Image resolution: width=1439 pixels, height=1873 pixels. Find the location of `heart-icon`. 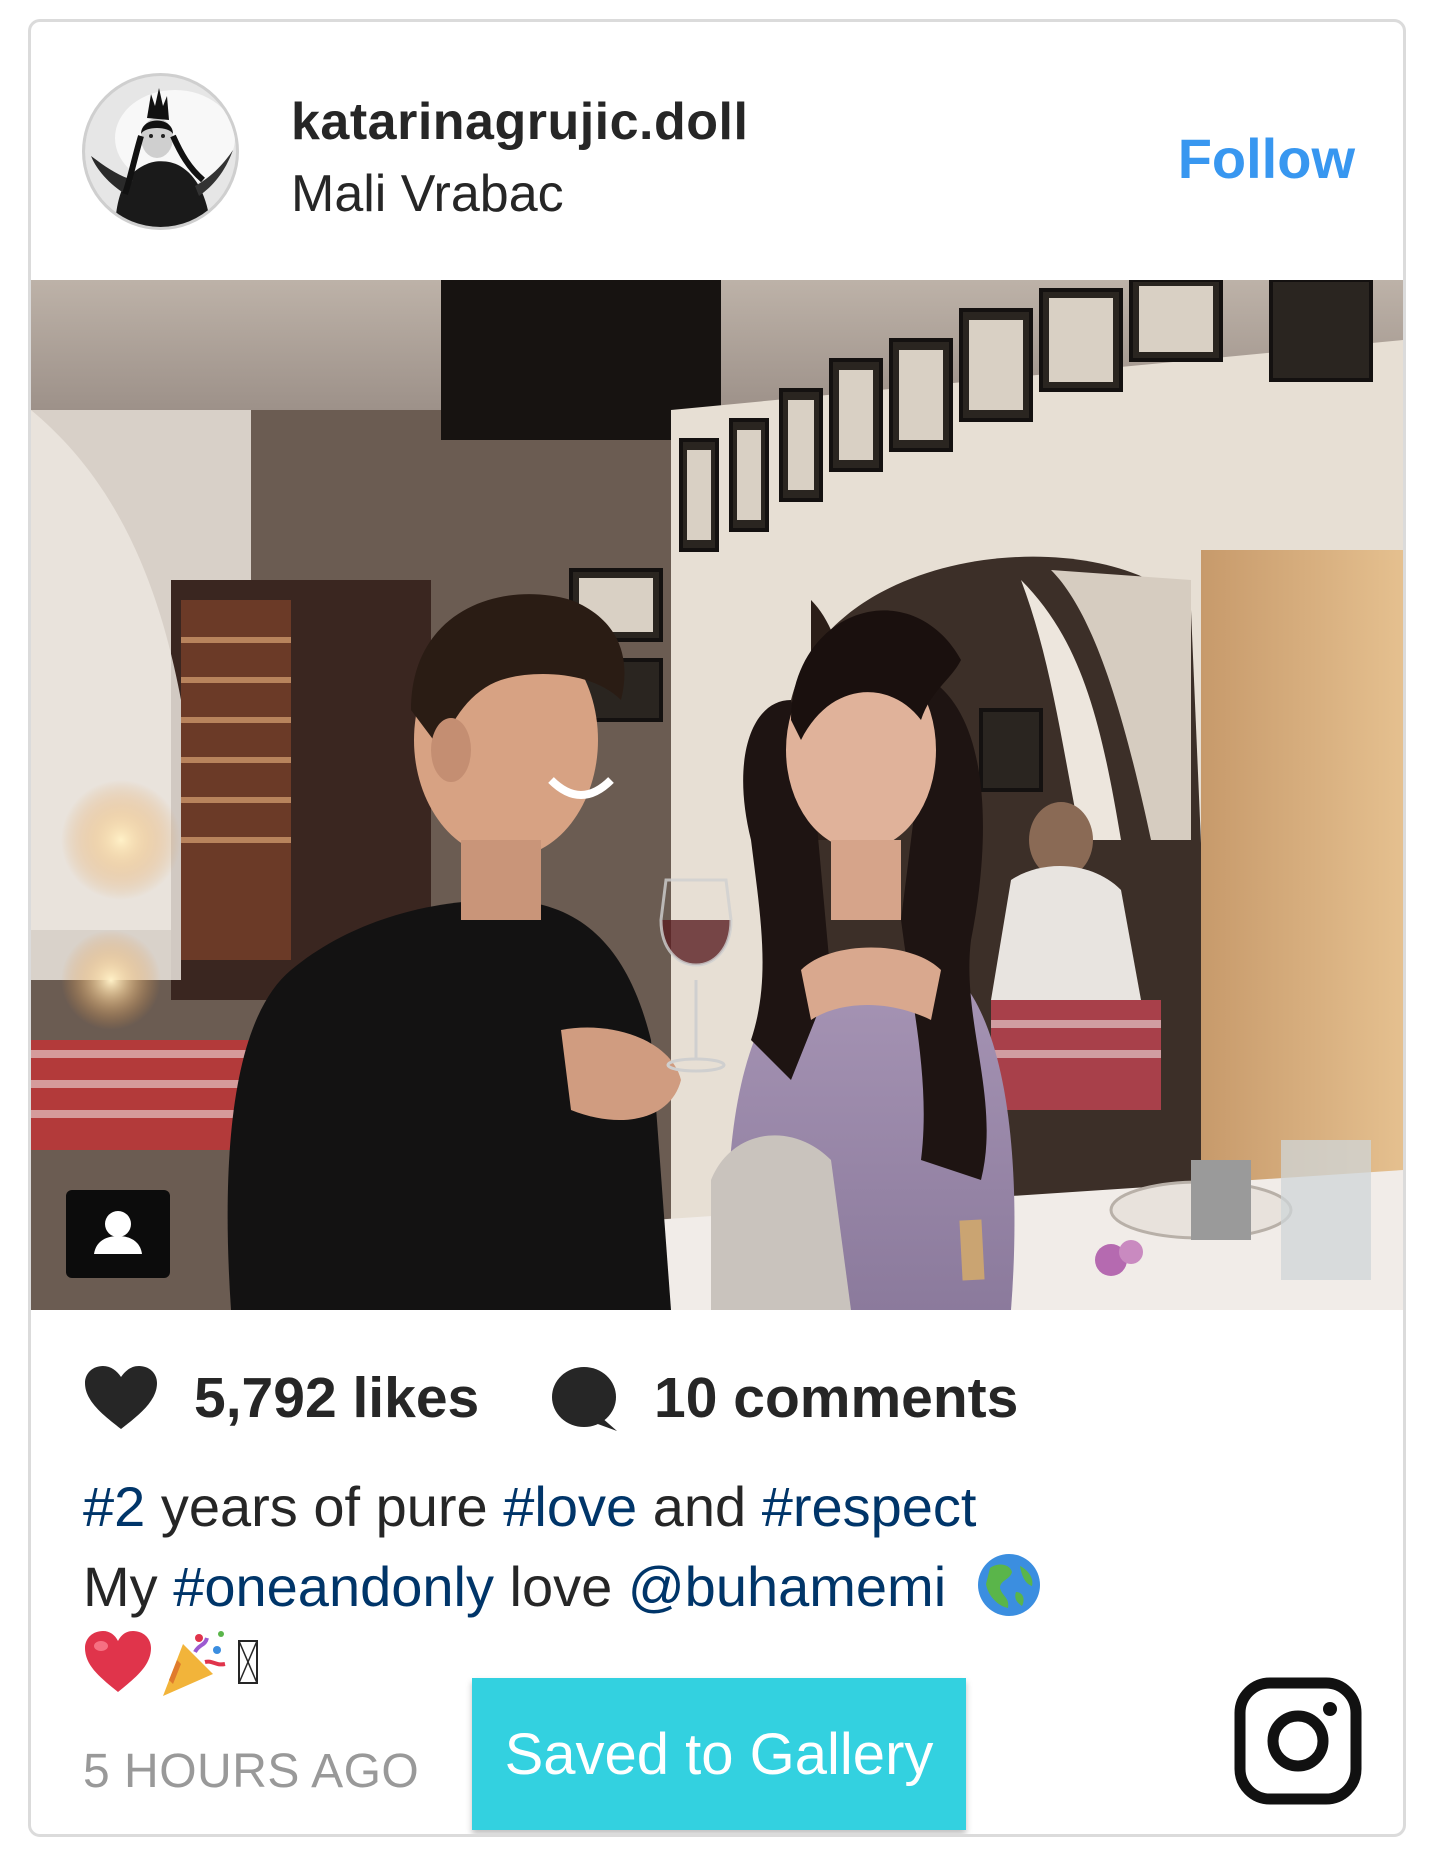

heart-icon is located at coordinates (121, 1400).